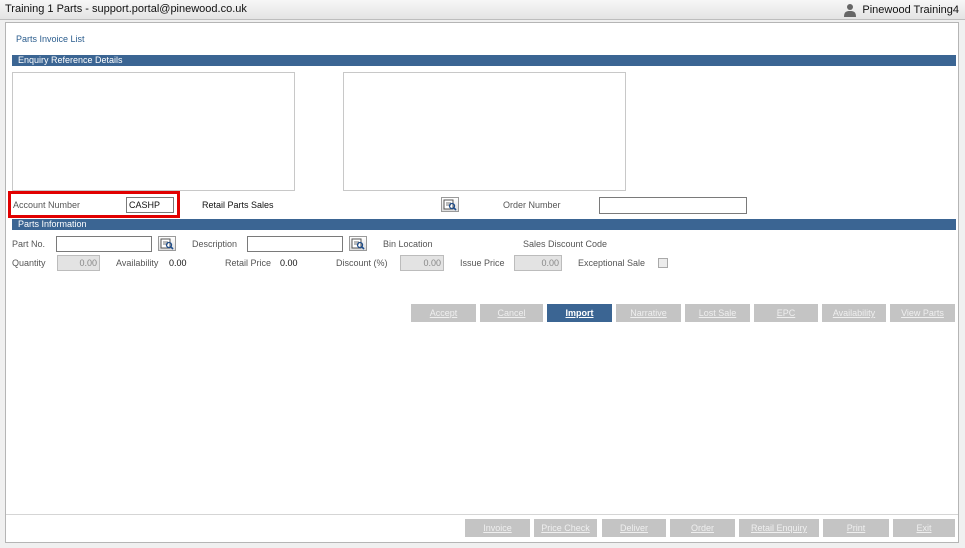 The height and width of the screenshot is (548, 965). Describe the element at coordinates (532, 205) in the screenshot. I see `order-number-label: Order Number` at that location.